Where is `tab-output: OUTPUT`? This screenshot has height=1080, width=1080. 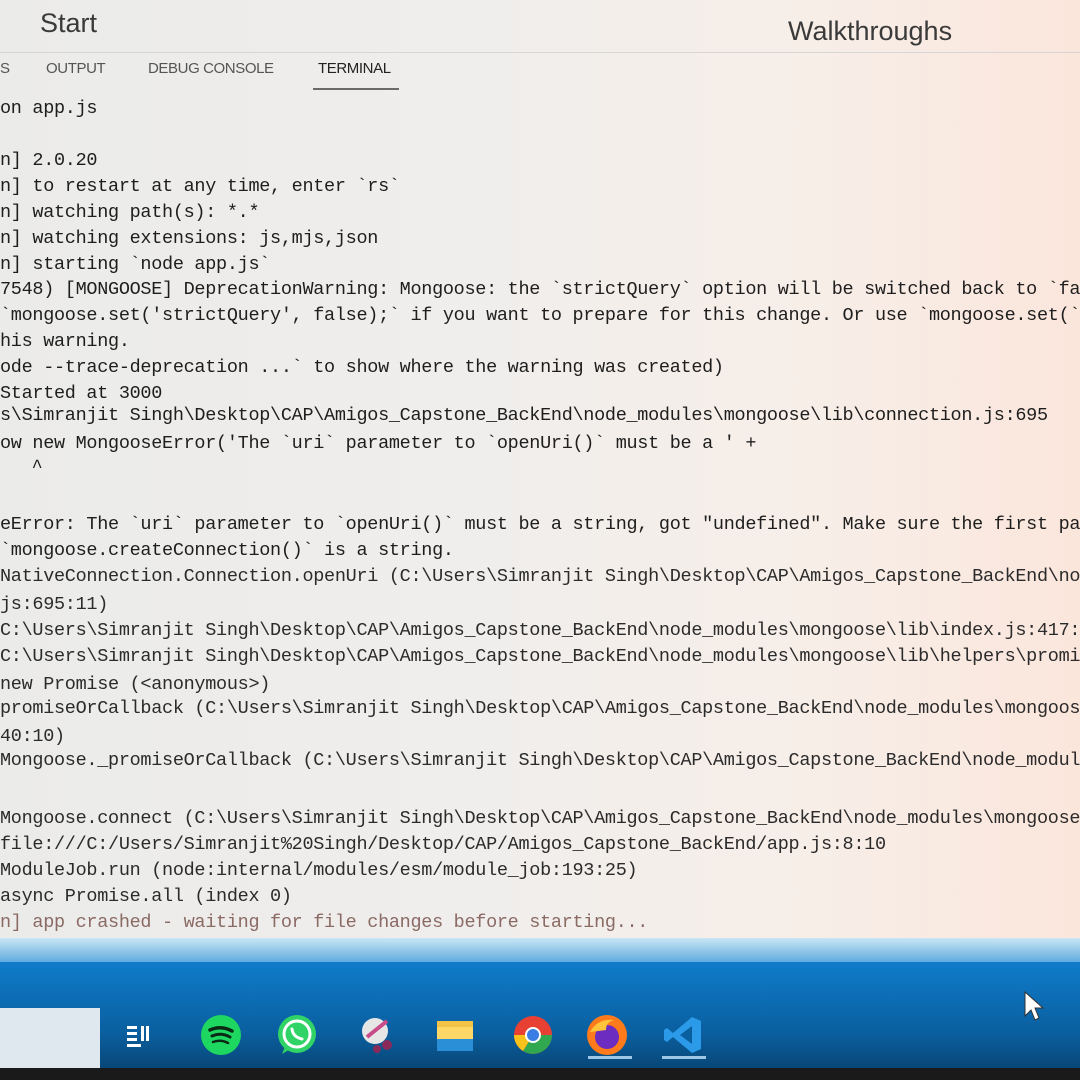
tab-output: OUTPUT is located at coordinates (76, 68).